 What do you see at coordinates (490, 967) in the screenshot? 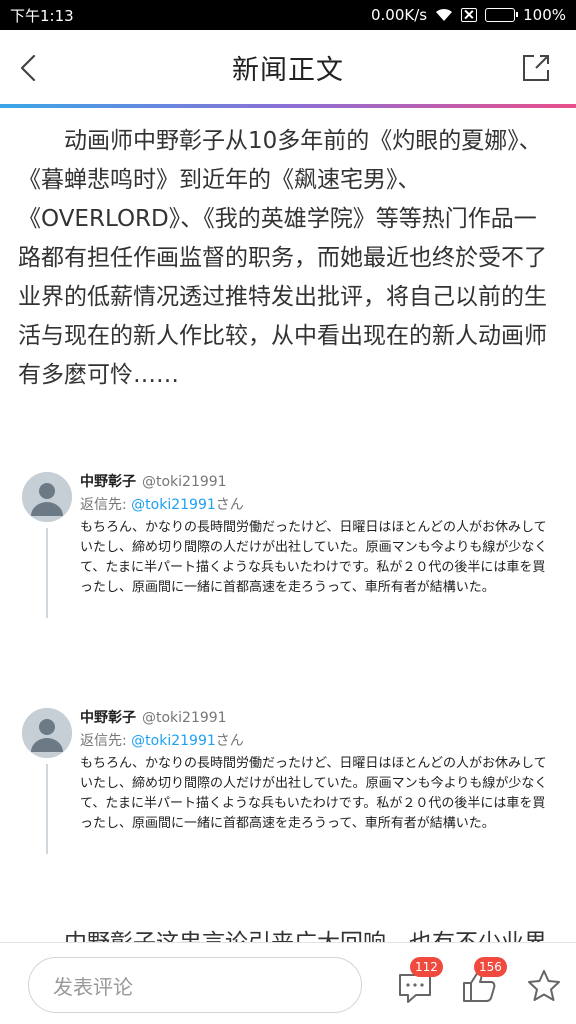
I see `like-count-badge: 156` at bounding box center [490, 967].